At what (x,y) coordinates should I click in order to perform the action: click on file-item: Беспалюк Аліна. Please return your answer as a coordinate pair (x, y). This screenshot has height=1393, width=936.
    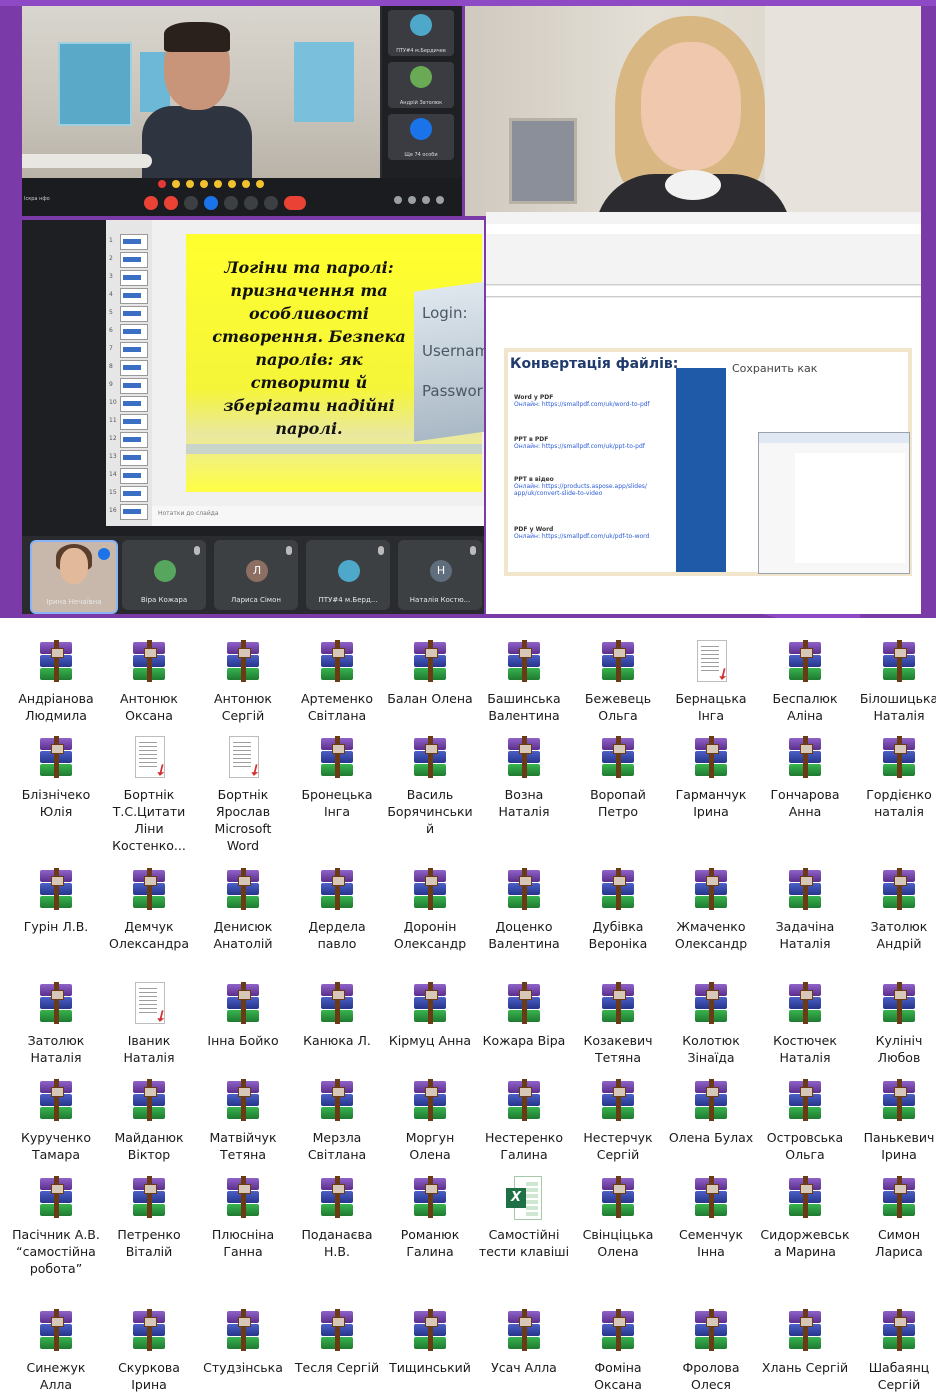
    Looking at the image, I should click on (805, 682).